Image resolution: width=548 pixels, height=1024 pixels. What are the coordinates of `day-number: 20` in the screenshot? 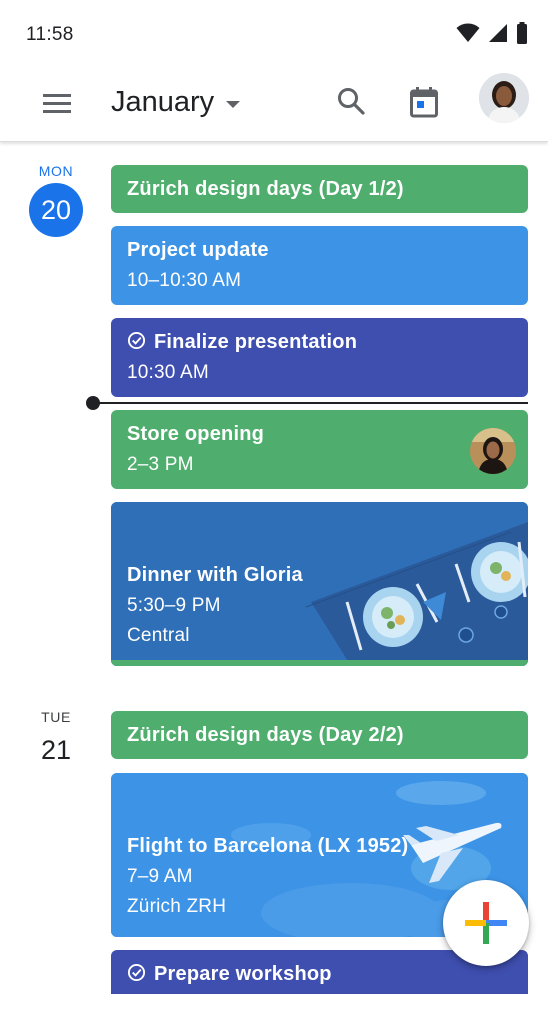 It's located at (56, 210).